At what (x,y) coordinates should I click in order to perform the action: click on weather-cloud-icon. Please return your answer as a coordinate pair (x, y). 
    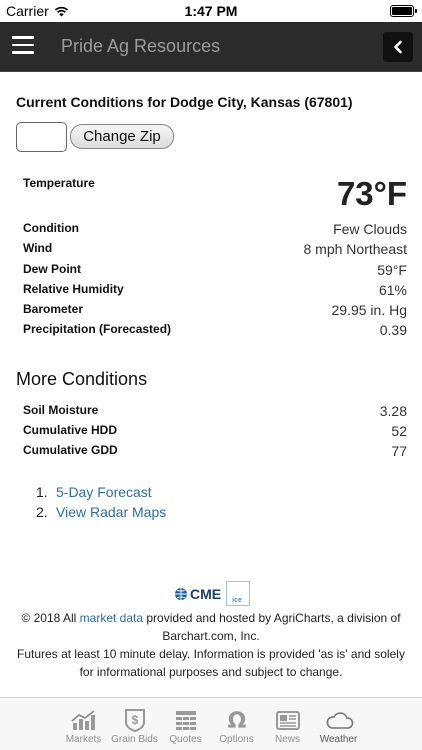
    Looking at the image, I should click on (339, 720).